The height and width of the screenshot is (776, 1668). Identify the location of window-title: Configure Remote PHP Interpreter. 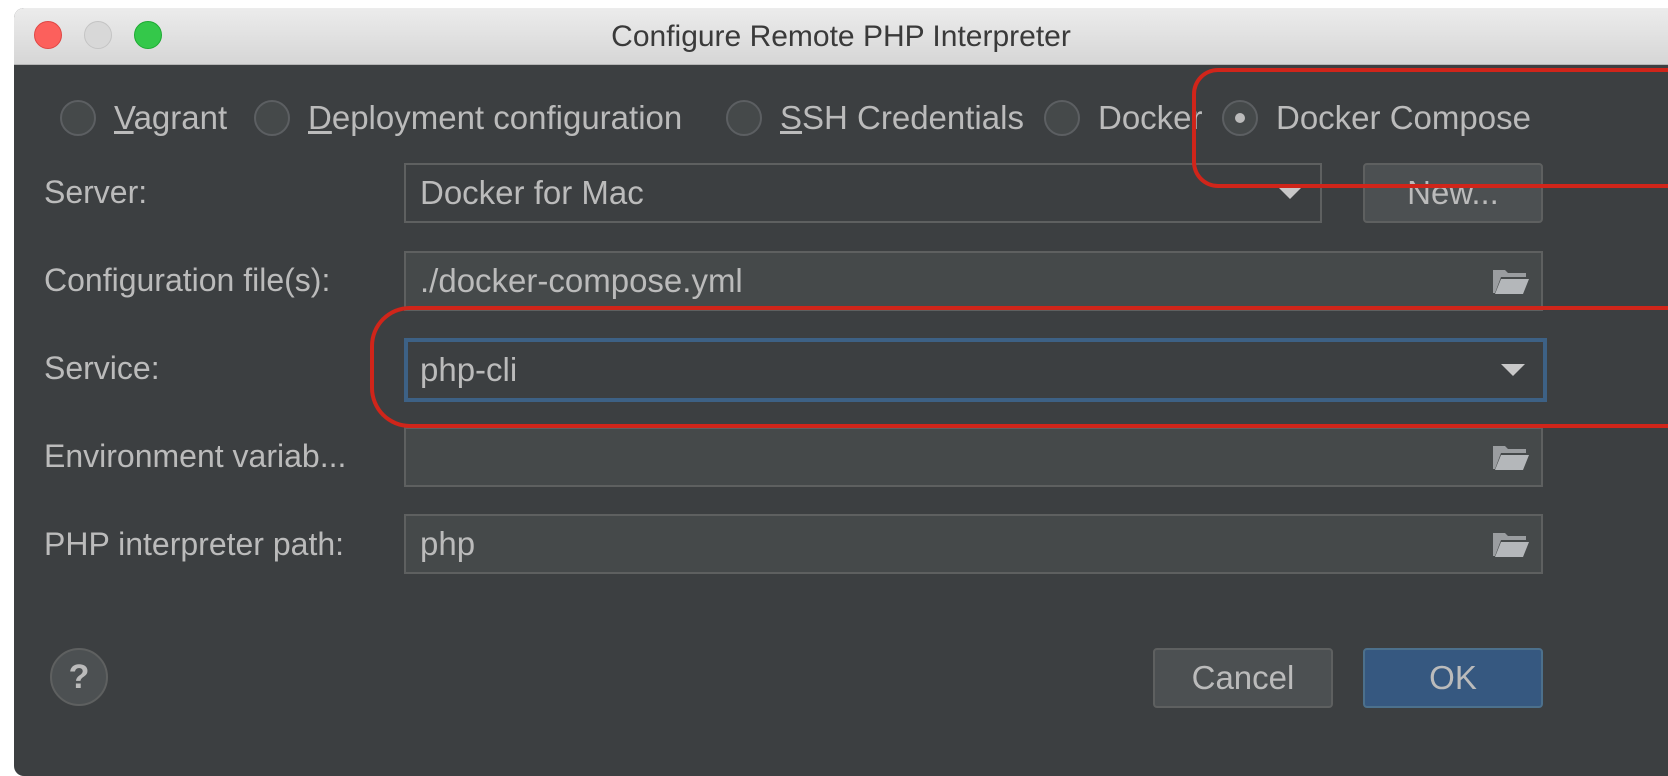
(841, 36).